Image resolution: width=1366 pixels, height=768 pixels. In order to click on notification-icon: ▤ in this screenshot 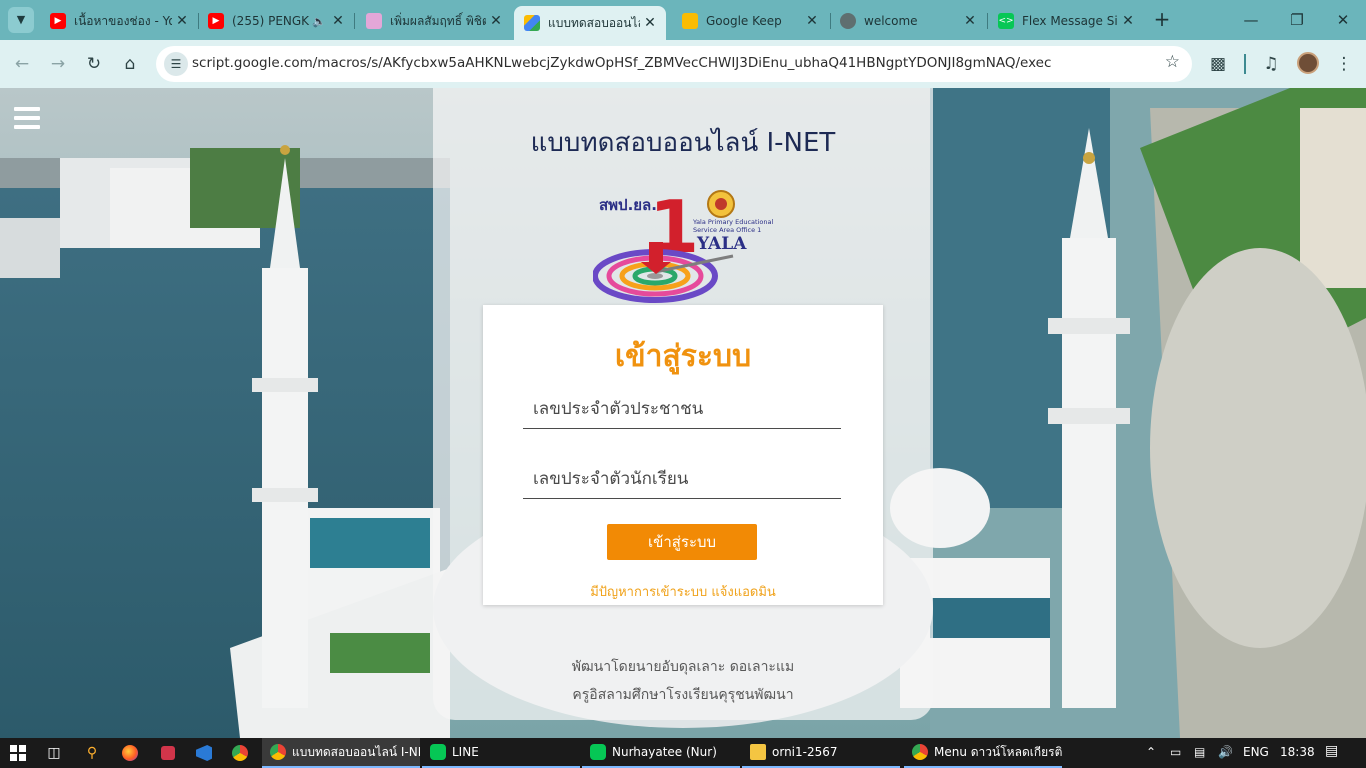, I will do `click(1331, 751)`.